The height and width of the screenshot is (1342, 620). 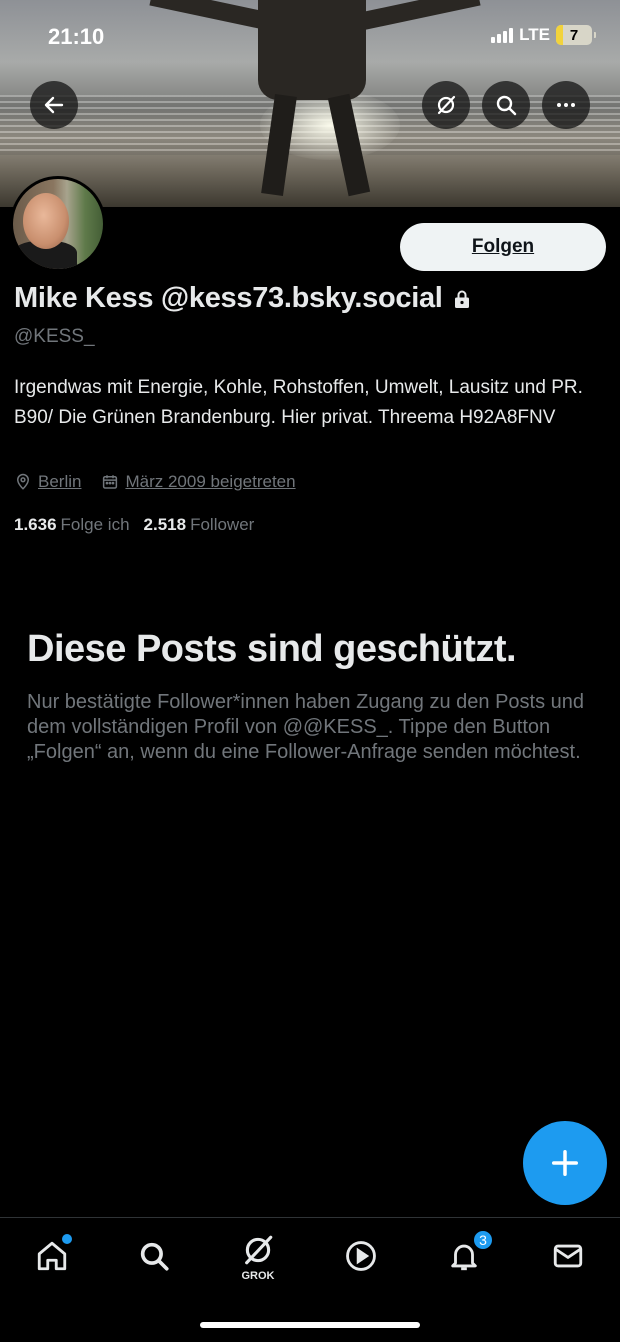 What do you see at coordinates (165, 524) in the screenshot?
I see `followers-count: 2.518` at bounding box center [165, 524].